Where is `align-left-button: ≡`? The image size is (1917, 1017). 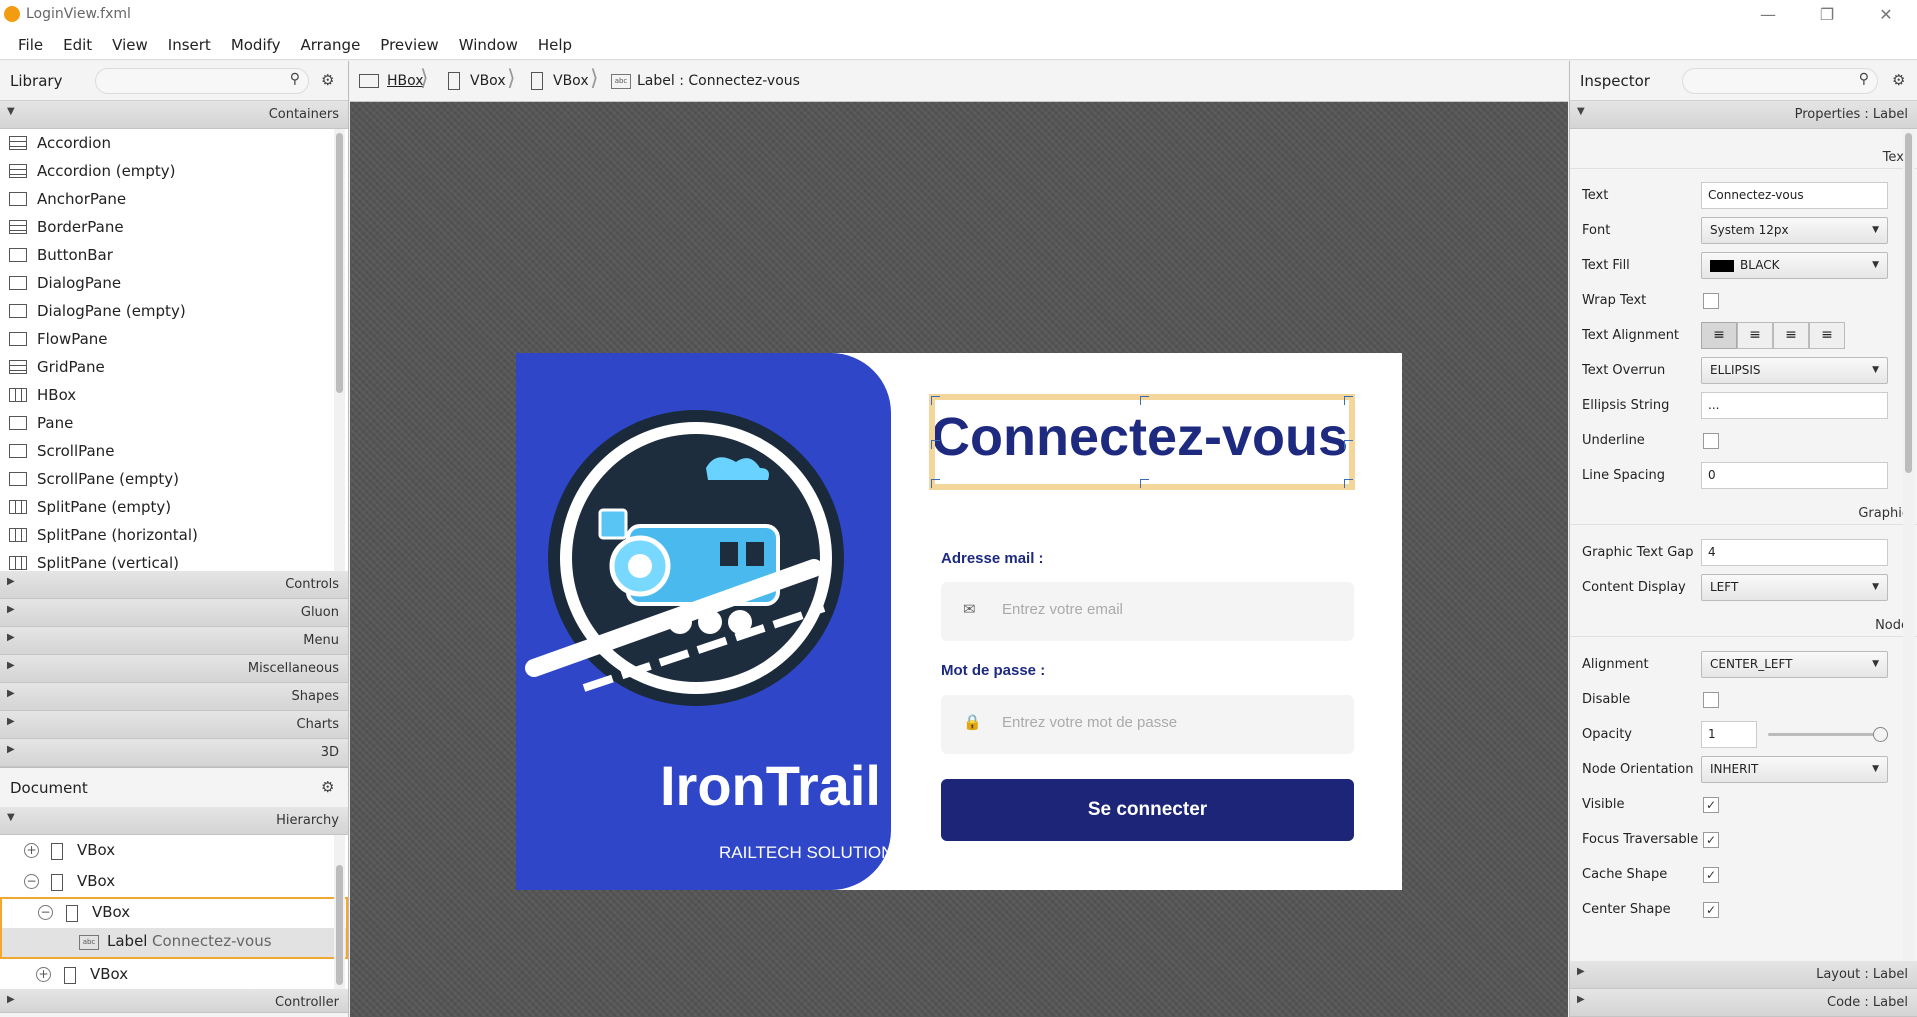 align-left-button: ≡ is located at coordinates (1719, 335).